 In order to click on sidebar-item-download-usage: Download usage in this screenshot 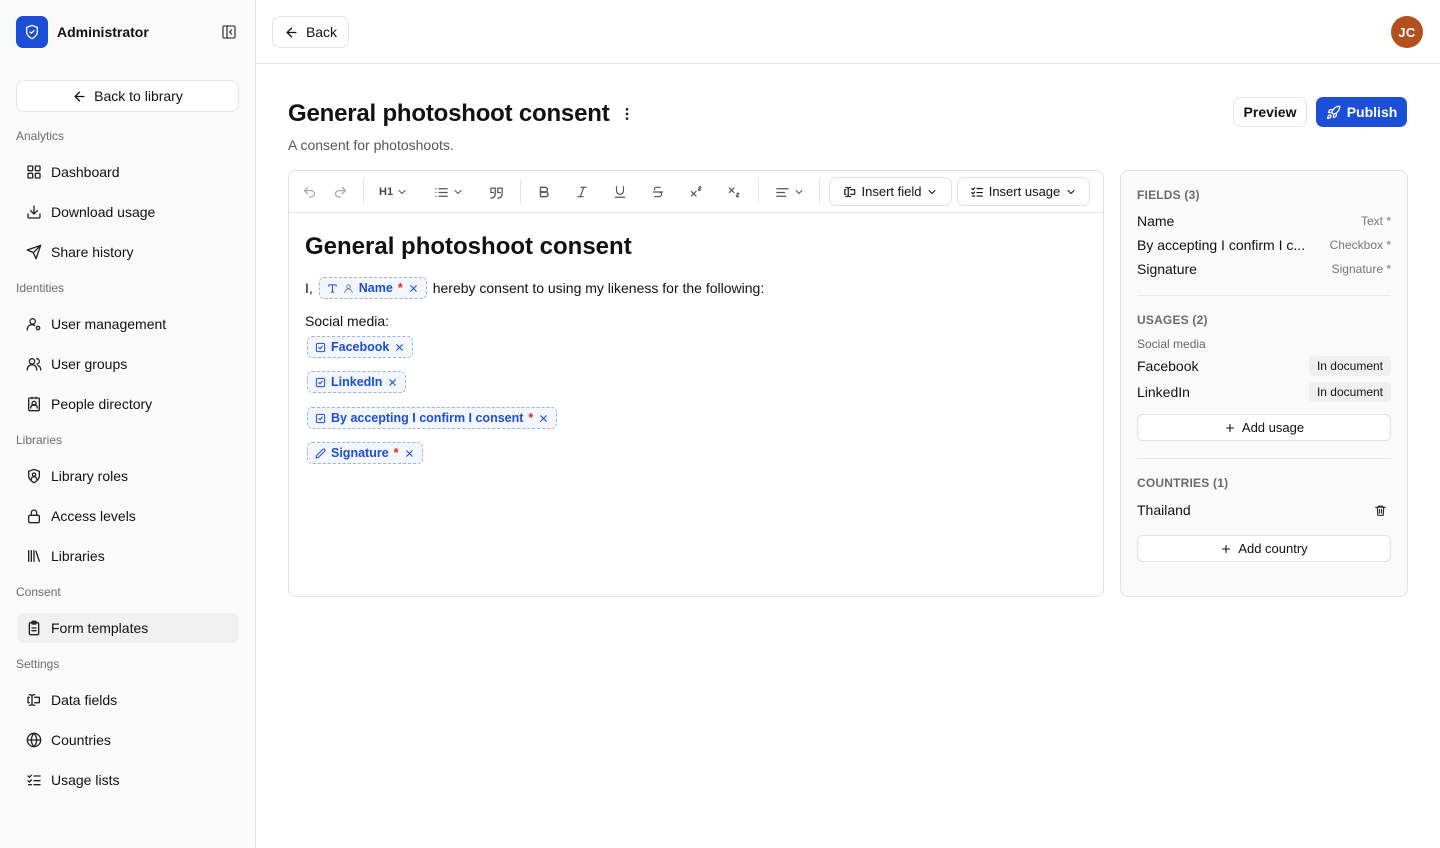, I will do `click(128, 212)`.